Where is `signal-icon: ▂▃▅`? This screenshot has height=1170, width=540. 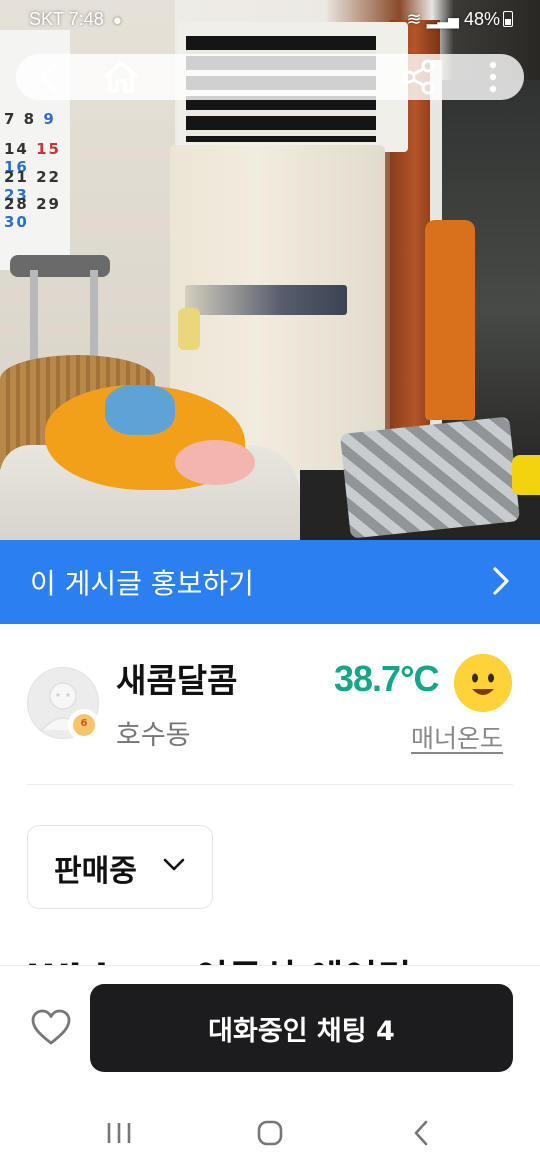 signal-icon: ▂▃▅ is located at coordinates (442, 20).